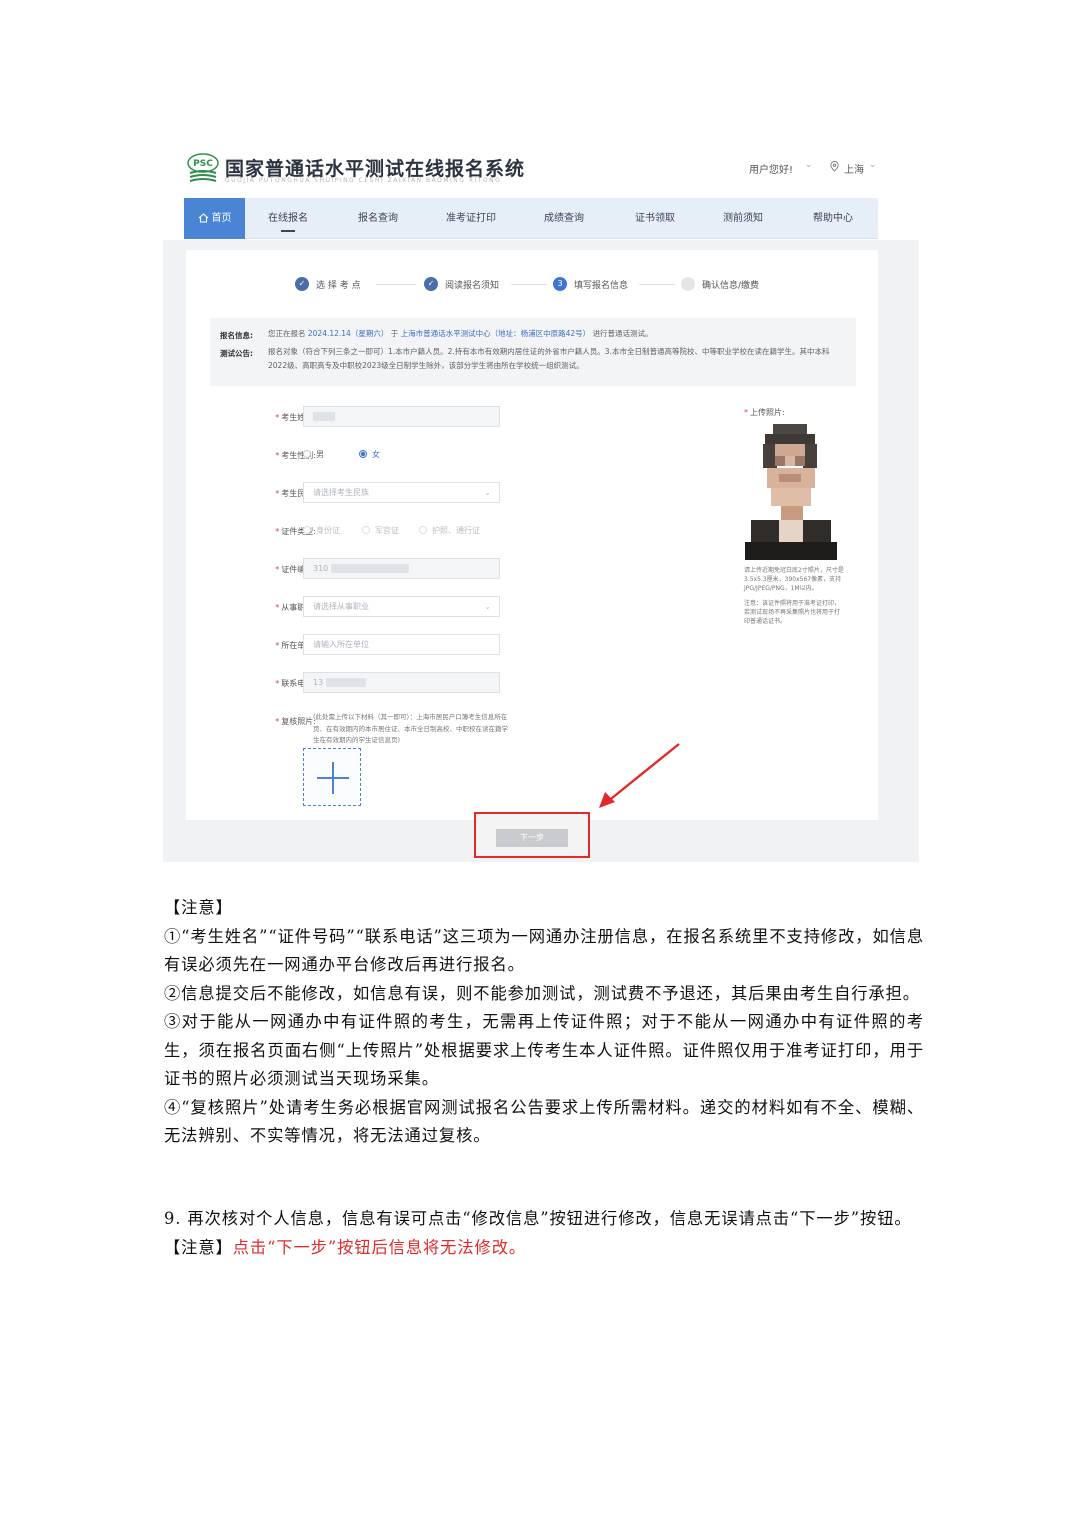  I want to click on main-nav: 首页 在线报名 报名查询 准考证打印 成绩查询 证书领取 测前须知 帮助中心, so click(531, 218).